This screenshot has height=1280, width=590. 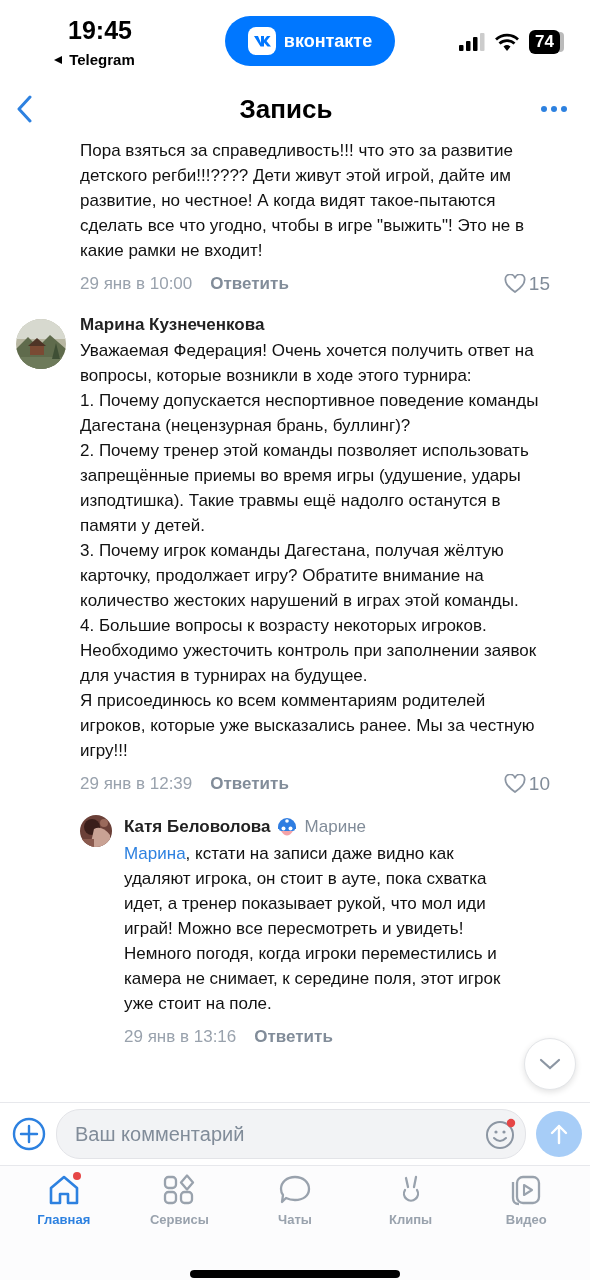 What do you see at coordinates (472, 42) in the screenshot?
I see `signal-icon` at bounding box center [472, 42].